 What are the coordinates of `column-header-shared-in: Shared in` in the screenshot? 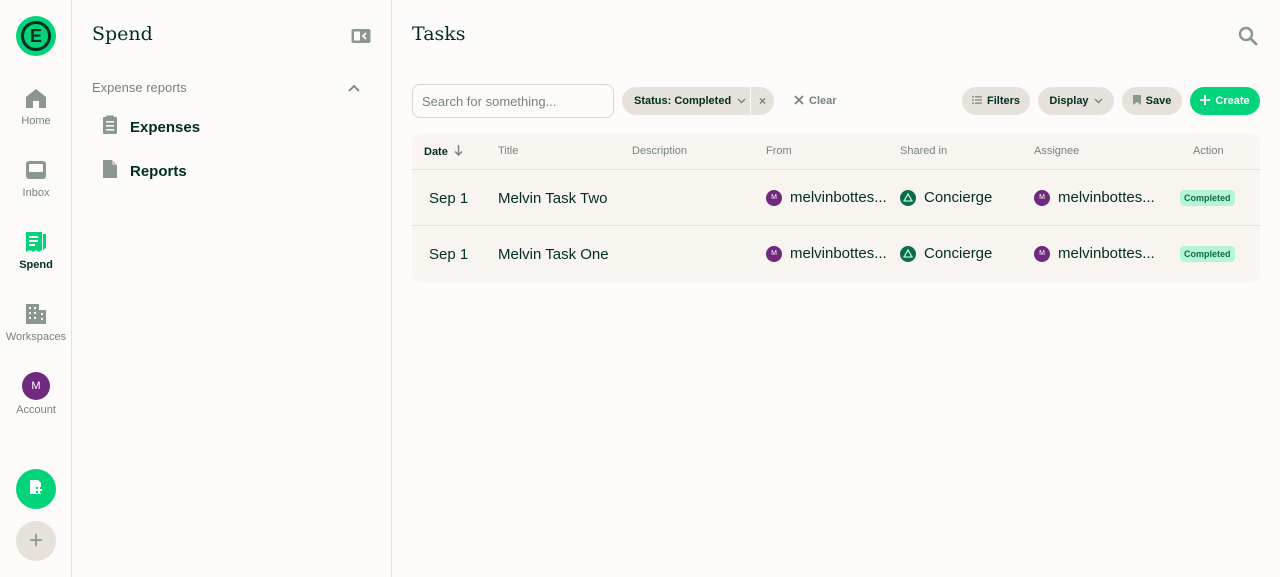 It's located at (923, 151).